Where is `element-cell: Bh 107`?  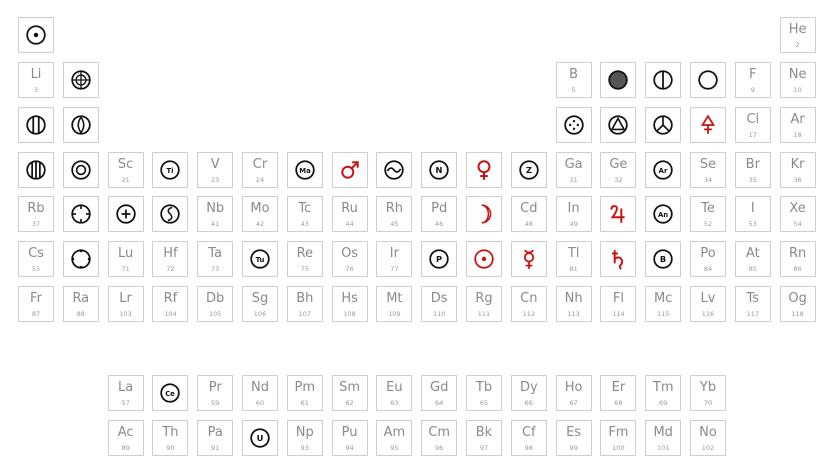
element-cell: Bh 107 is located at coordinates (304, 304).